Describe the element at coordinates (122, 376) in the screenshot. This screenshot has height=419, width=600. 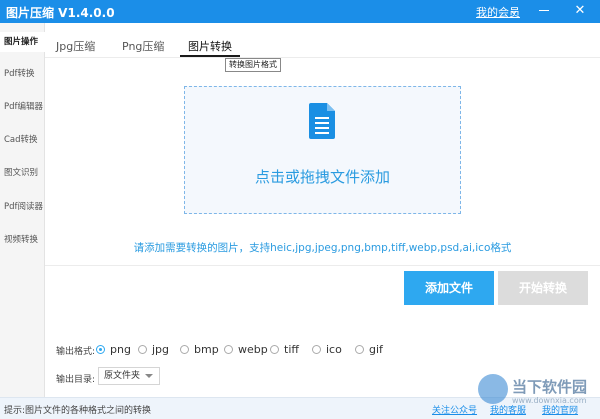
I see `output-dir-value: 原文件夹` at that location.